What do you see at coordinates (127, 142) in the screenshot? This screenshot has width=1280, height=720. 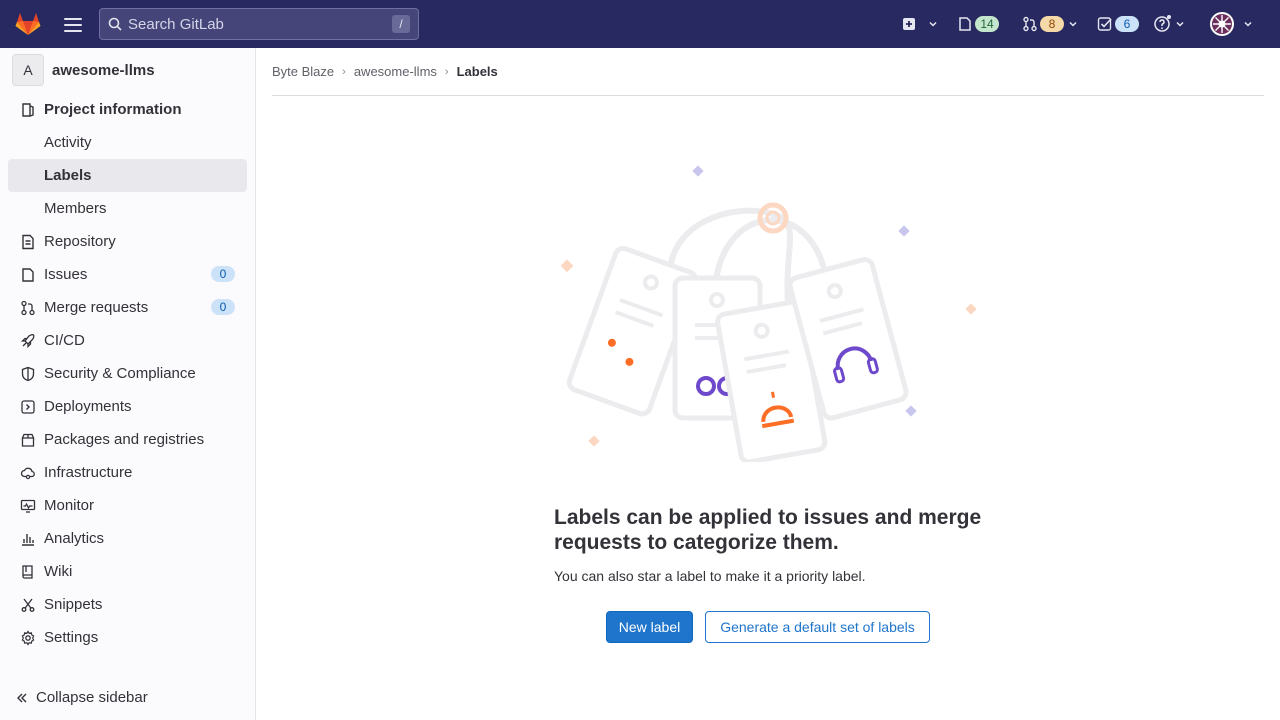 I see `sidebar-item-activity: Activity` at bounding box center [127, 142].